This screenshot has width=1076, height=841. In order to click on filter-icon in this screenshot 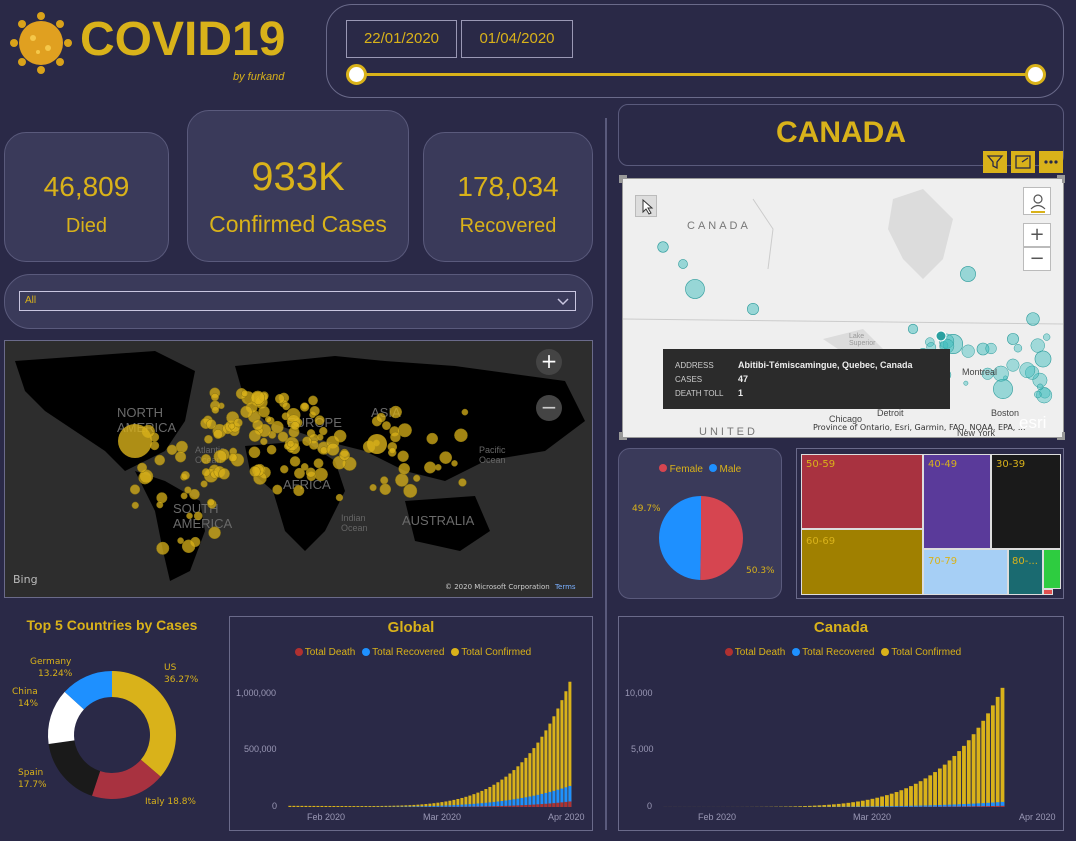, I will do `click(995, 162)`.